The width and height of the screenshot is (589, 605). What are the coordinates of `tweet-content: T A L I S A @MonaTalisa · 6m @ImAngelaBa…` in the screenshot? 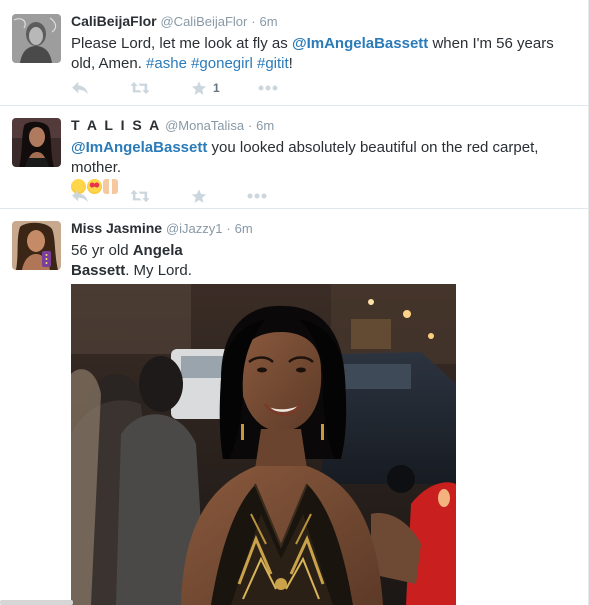 It's located at (324, 156).